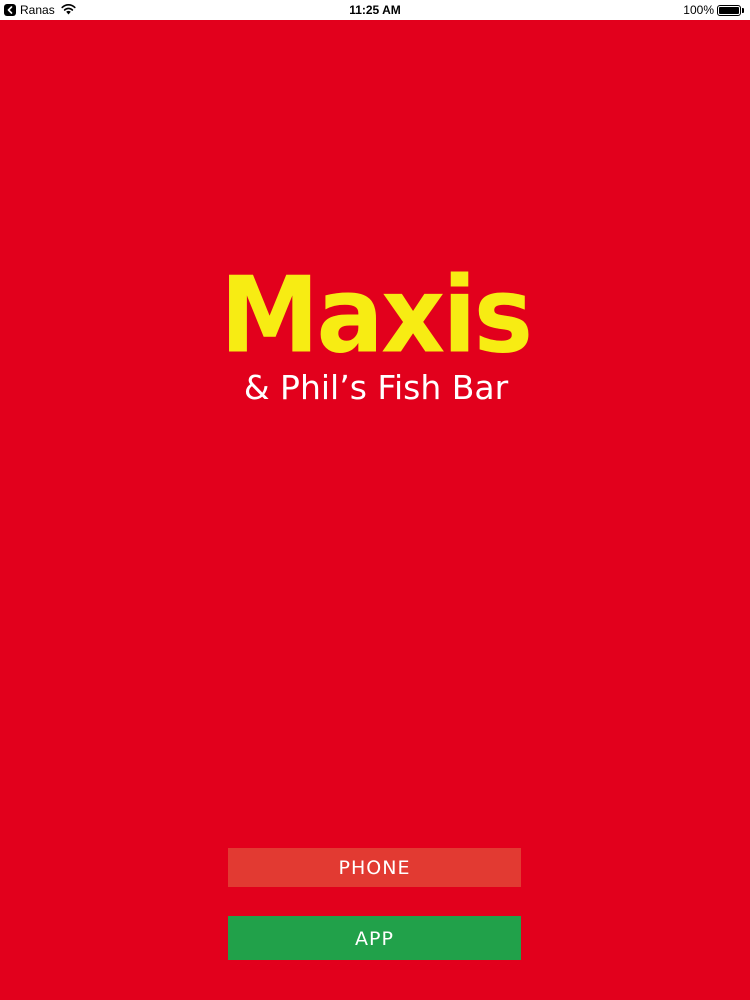  I want to click on battery-full-icon, so click(729, 10).